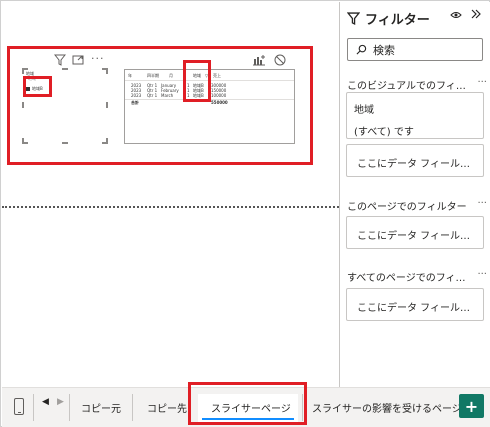  I want to click on tab-copy-source: コピー元, so click(101, 407).